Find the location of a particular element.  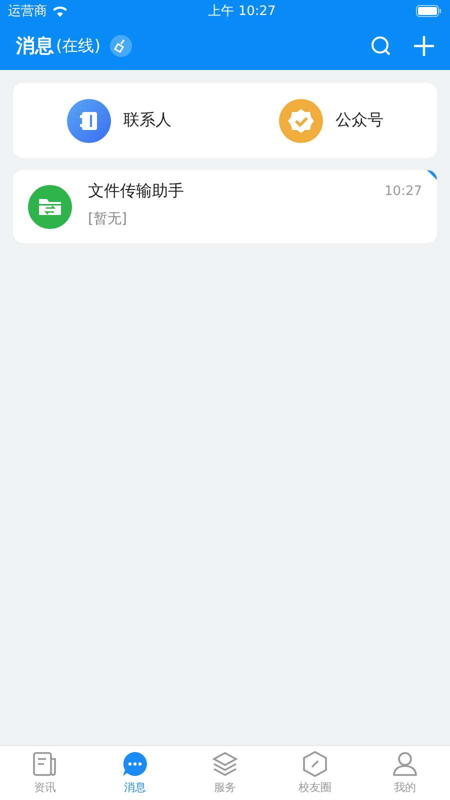

chat-bubble-icon is located at coordinates (135, 764).